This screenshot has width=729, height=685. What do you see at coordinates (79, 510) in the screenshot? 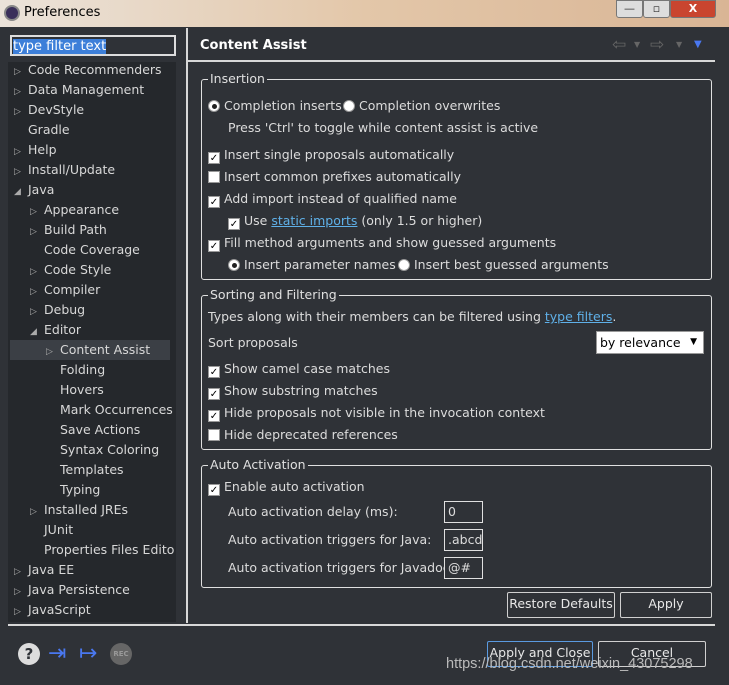
I see `tree-item: ▷ Installed JREs` at bounding box center [79, 510].